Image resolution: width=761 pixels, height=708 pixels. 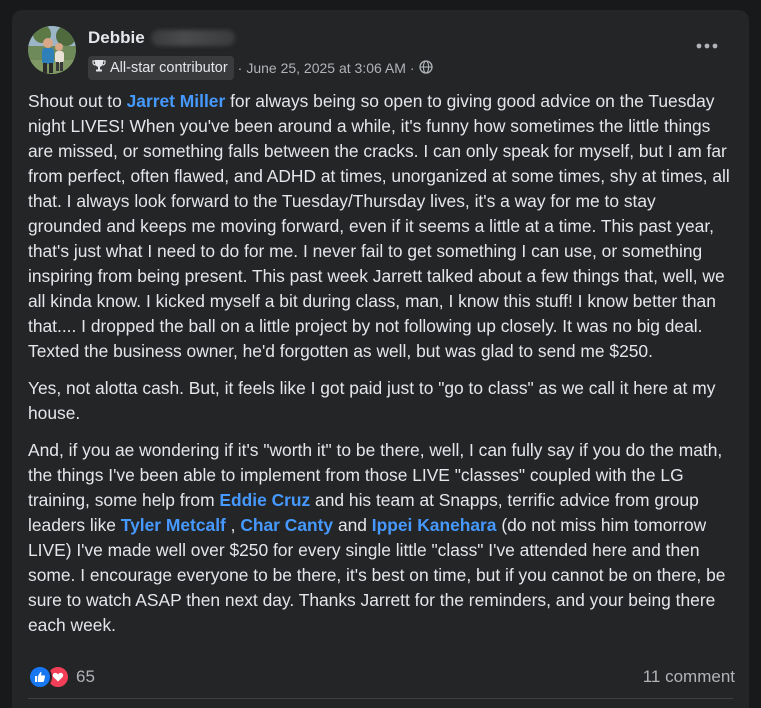 I want to click on mention-link: Eddie Cruz, so click(x=264, y=500).